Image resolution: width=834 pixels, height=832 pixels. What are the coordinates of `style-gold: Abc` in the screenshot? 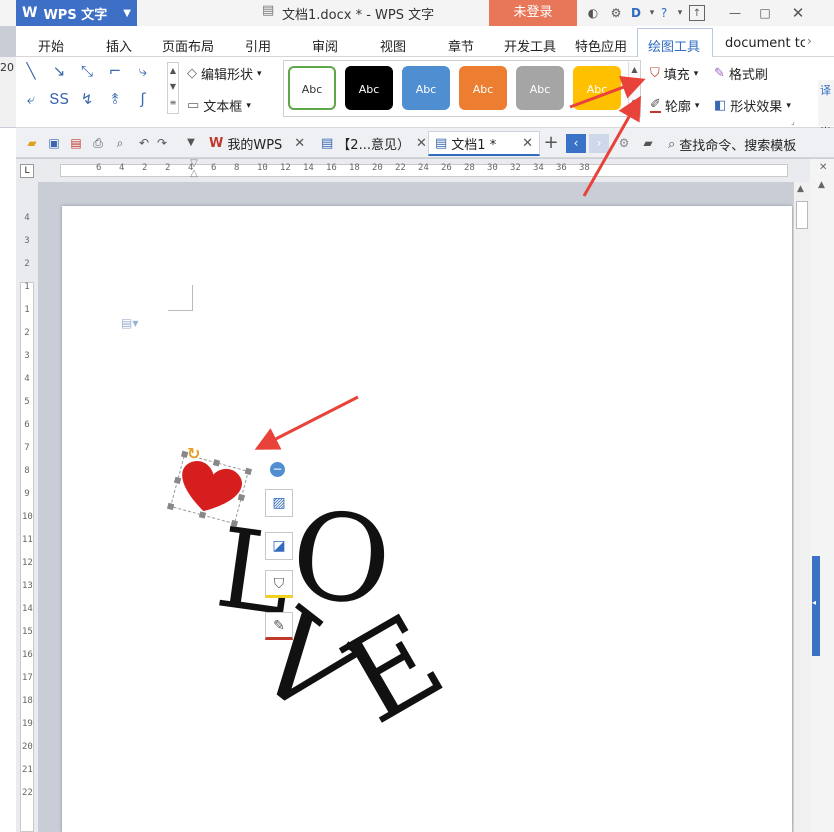 It's located at (597, 88).